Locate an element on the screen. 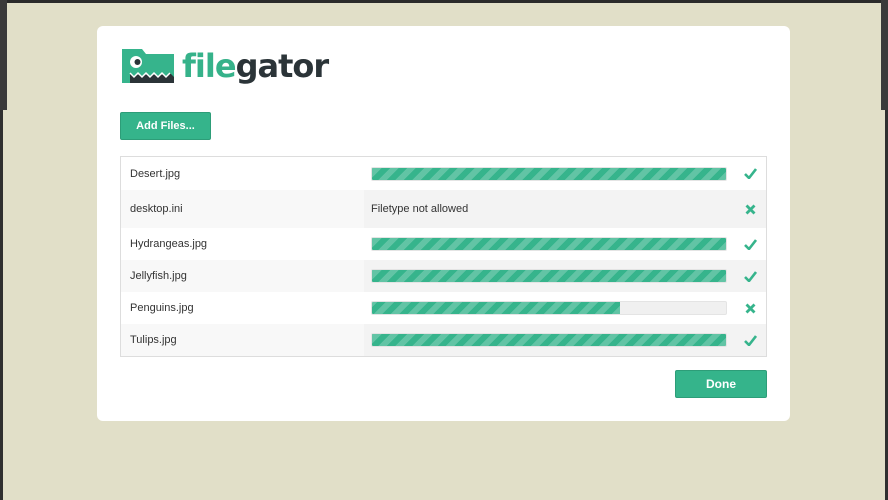 This screenshot has height=500, width=888. window-frame-top is located at coordinates (444, 1).